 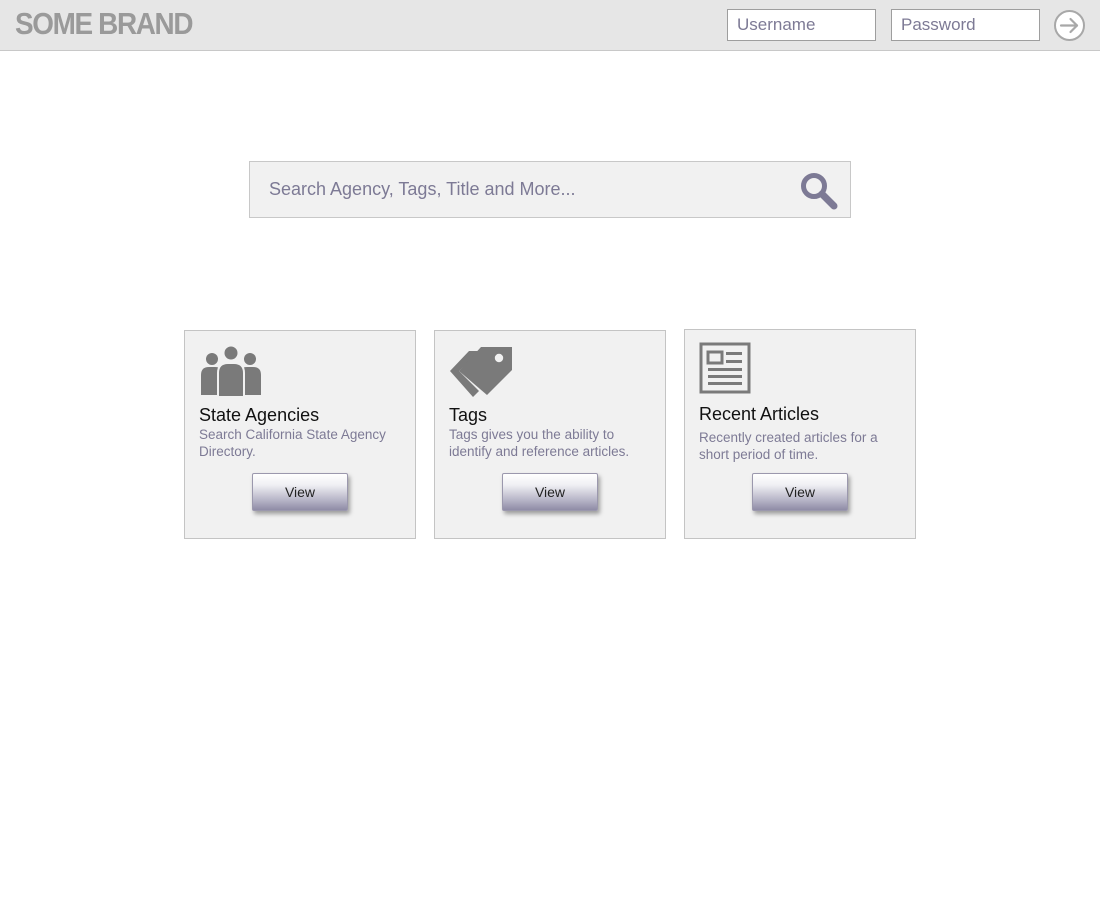 I want to click on search-icon, so click(x=819, y=191).